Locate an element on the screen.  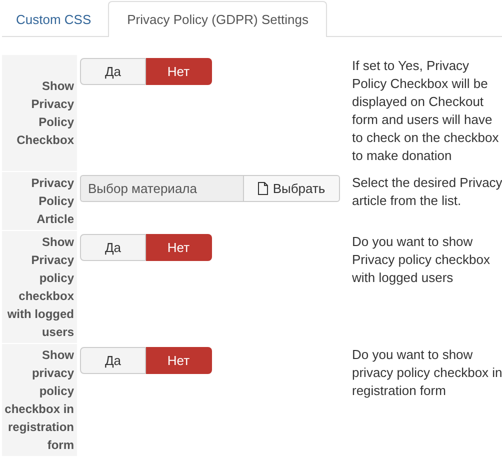
field-description: Do you want to show Privacy policy checkbox with logged users is located at coordinates (421, 260).